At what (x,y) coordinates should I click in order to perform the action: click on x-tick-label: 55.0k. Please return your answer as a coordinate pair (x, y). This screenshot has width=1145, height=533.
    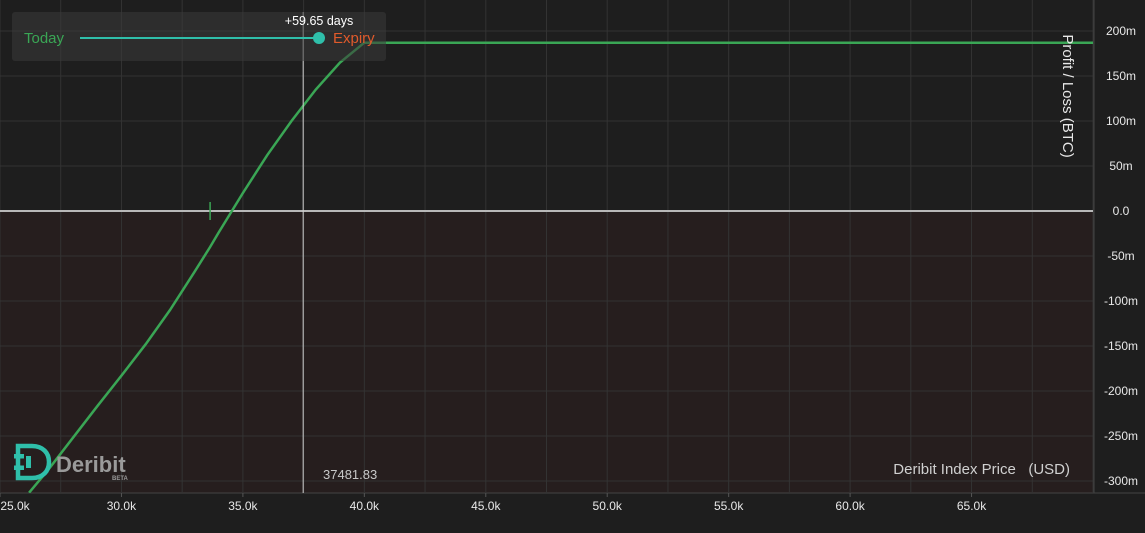
    Looking at the image, I should click on (729, 506).